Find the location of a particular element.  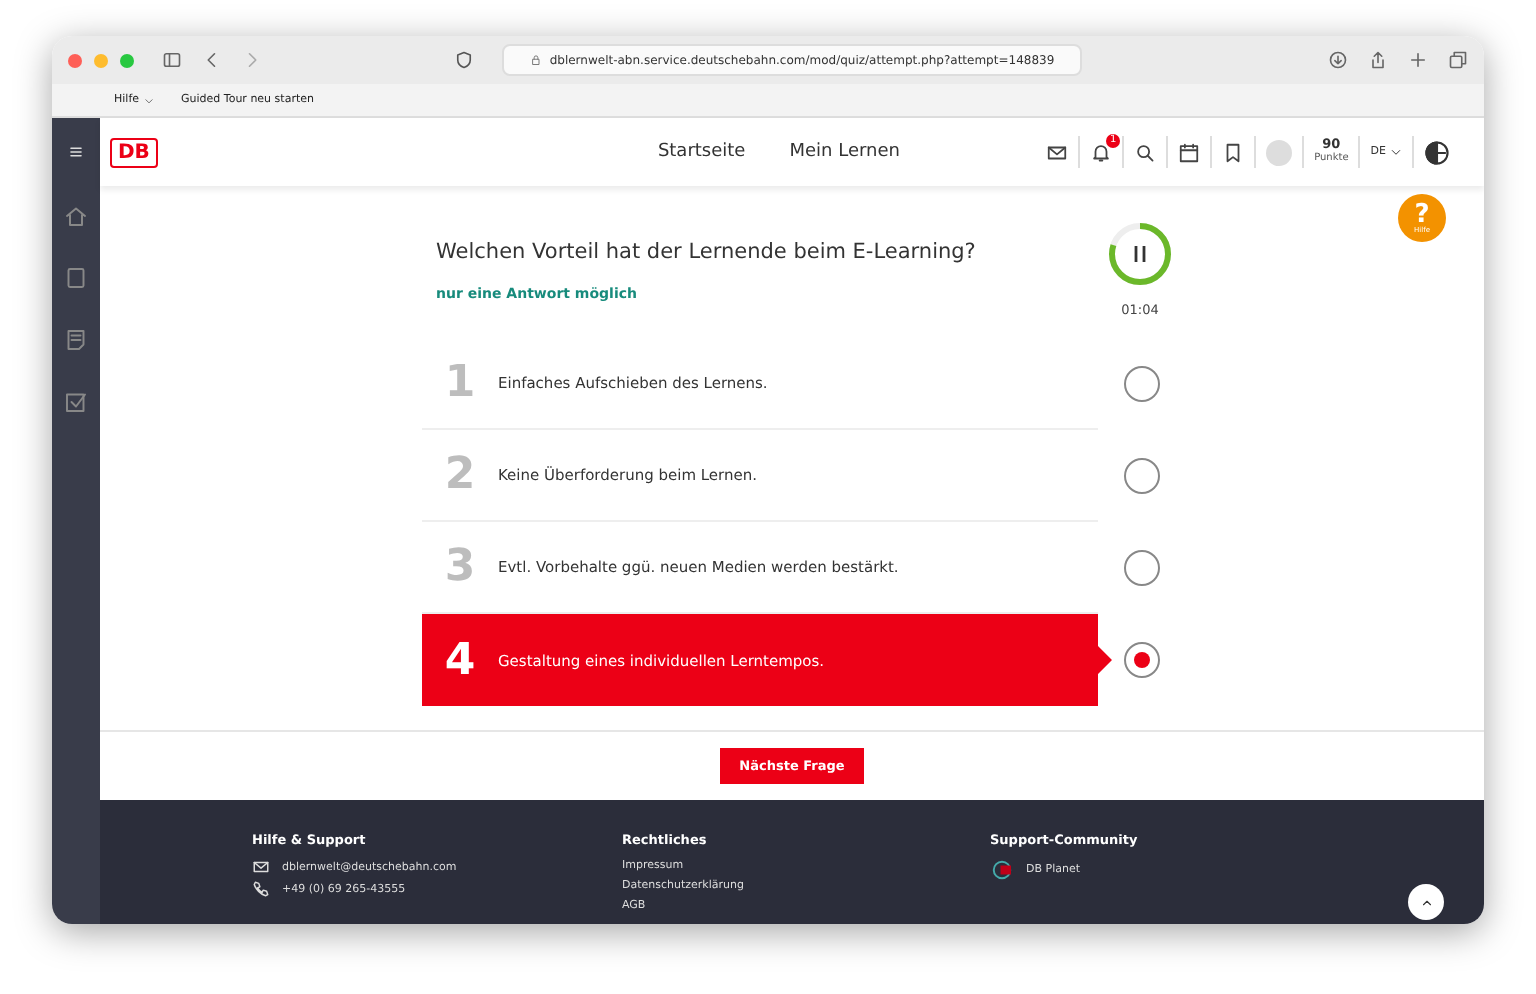

menu-icon is located at coordinates (76, 152).